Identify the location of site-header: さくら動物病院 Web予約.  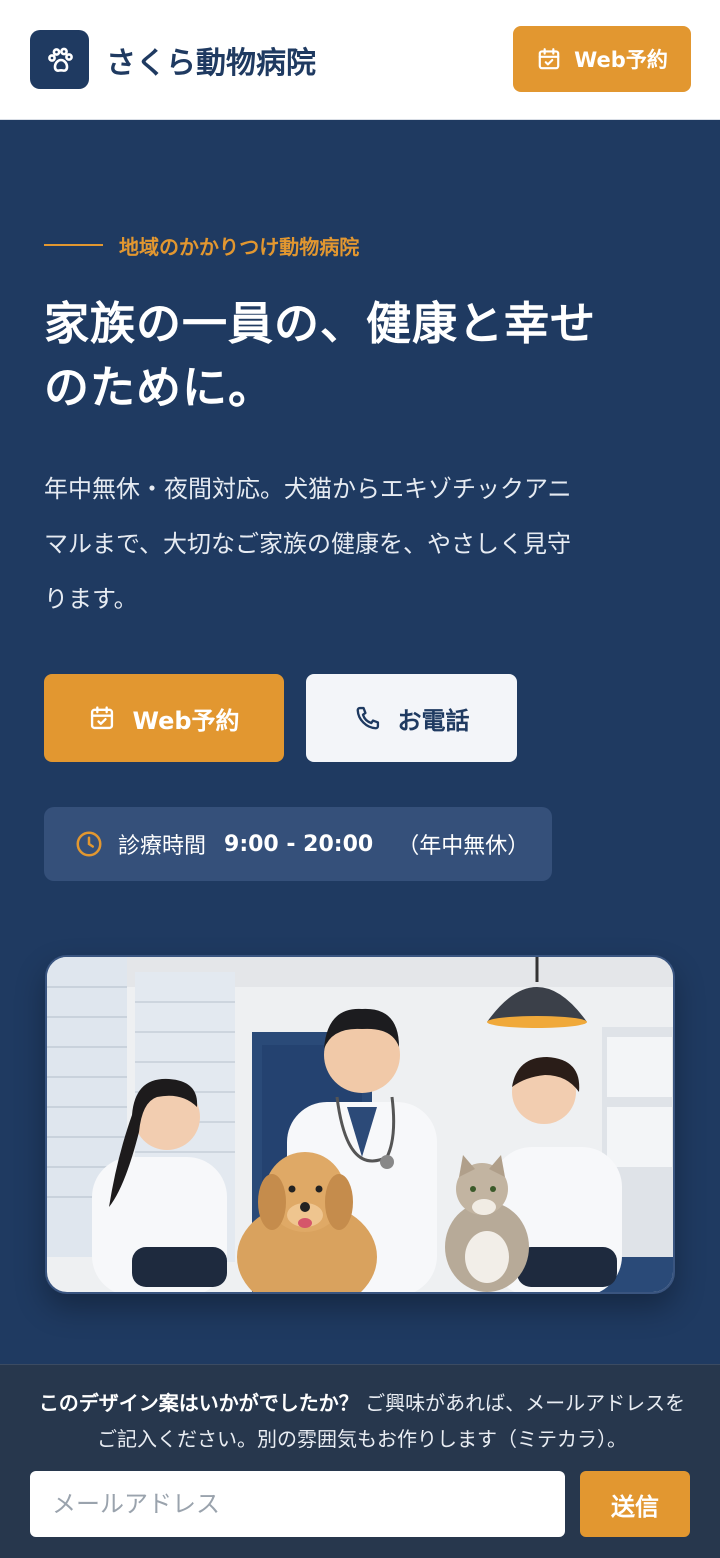
(360, 60).